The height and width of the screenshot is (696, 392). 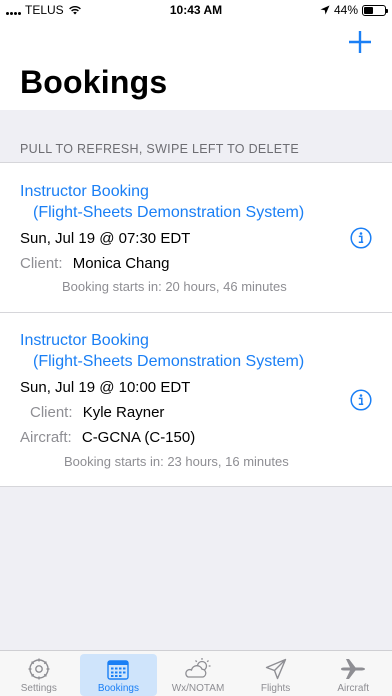 What do you see at coordinates (105, 238) in the screenshot?
I see `booking-date: Sun, Jul 19 @ 07:30 EDT` at bounding box center [105, 238].